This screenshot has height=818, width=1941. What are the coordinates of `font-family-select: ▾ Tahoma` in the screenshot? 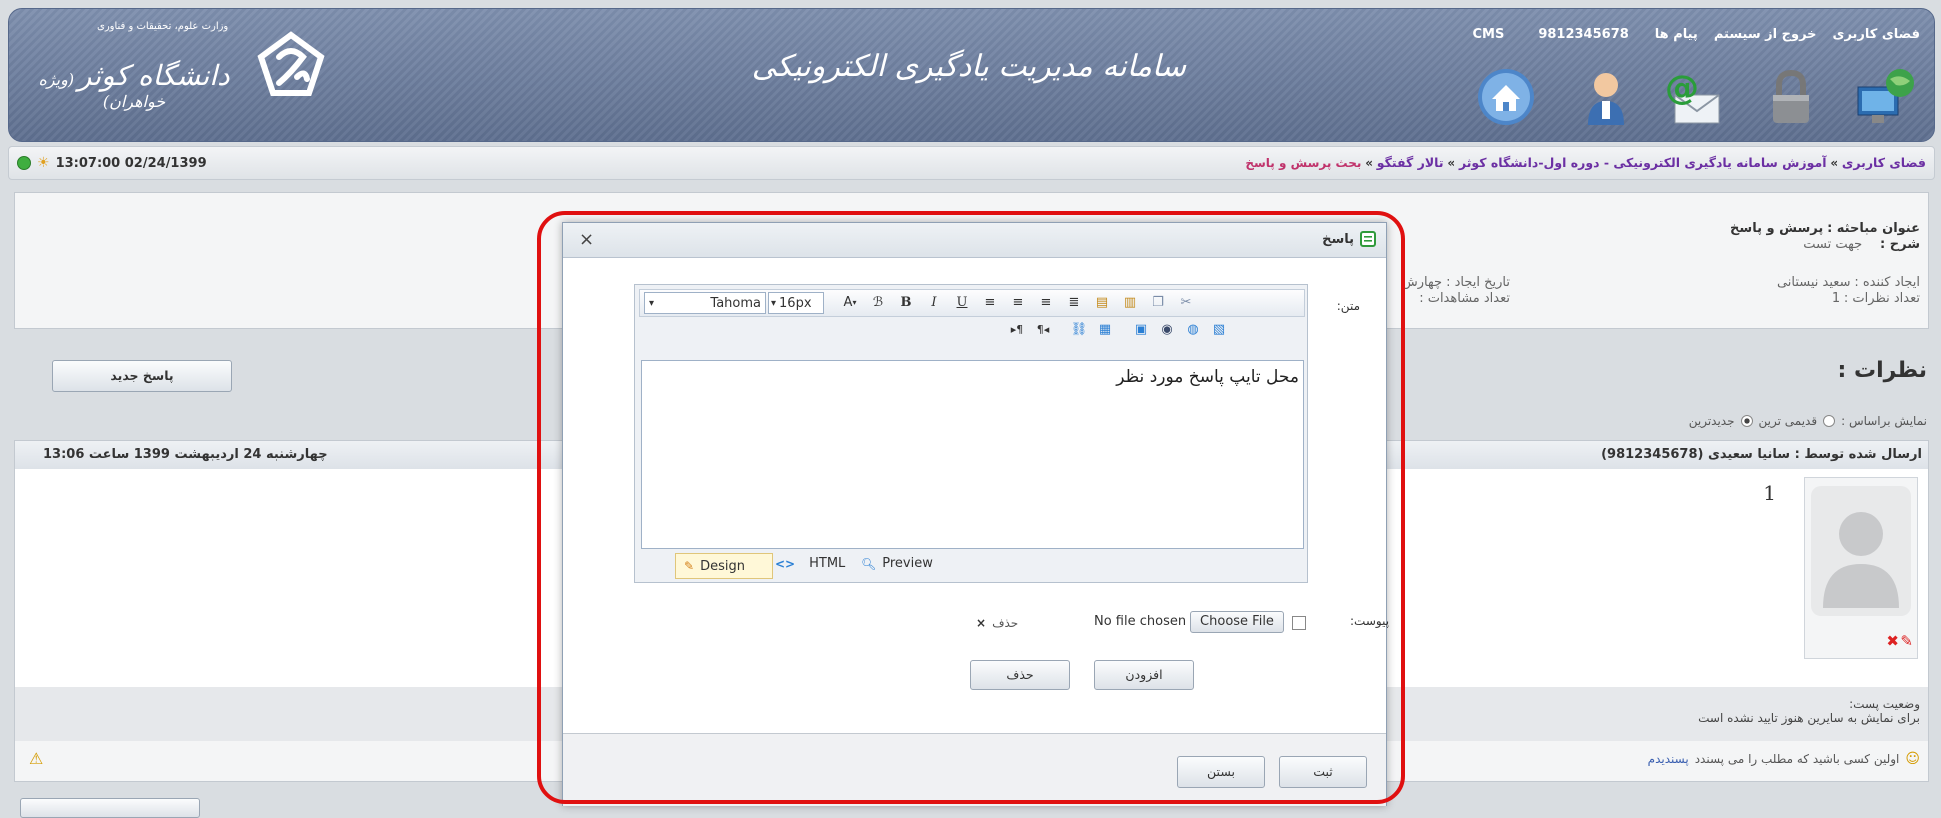 It's located at (705, 303).